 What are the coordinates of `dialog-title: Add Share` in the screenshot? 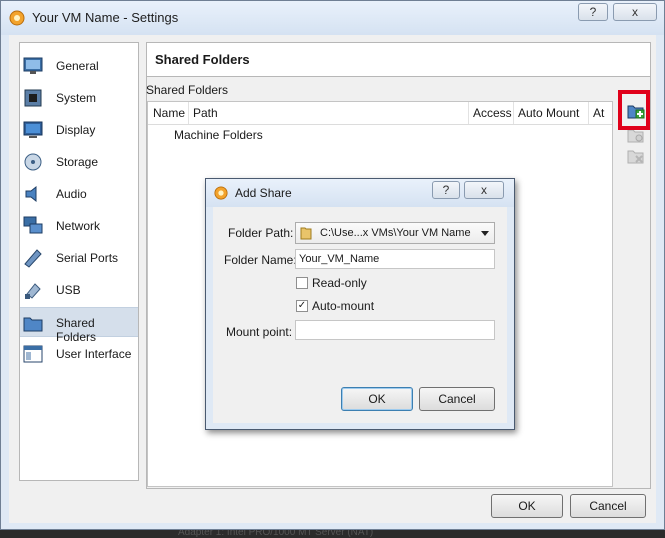 It's located at (263, 193).